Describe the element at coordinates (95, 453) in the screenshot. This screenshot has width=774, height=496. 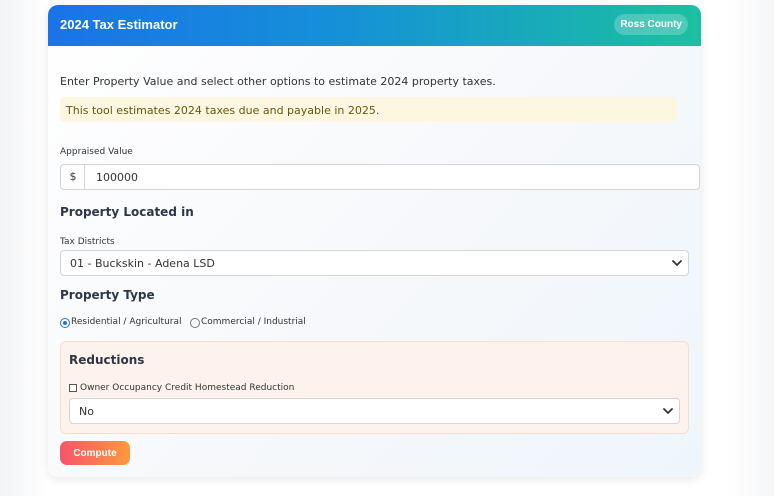
I see `compute-button: Compute` at that location.